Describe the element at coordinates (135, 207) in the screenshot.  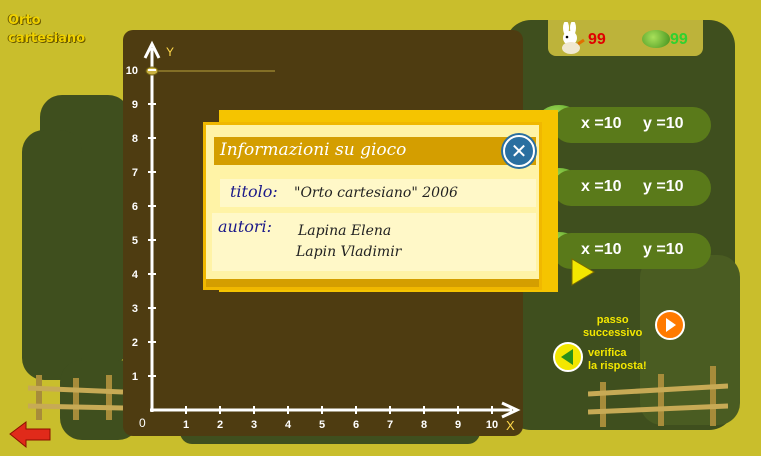
I see `y-tick-label: 6` at that location.